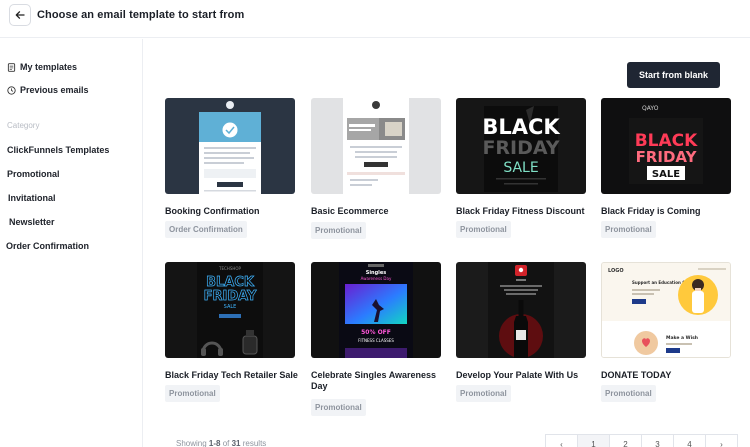 The width and height of the screenshot is (750, 447). Describe the element at coordinates (636, 375) in the screenshot. I see `template-name: DONATE TODAY` at that location.